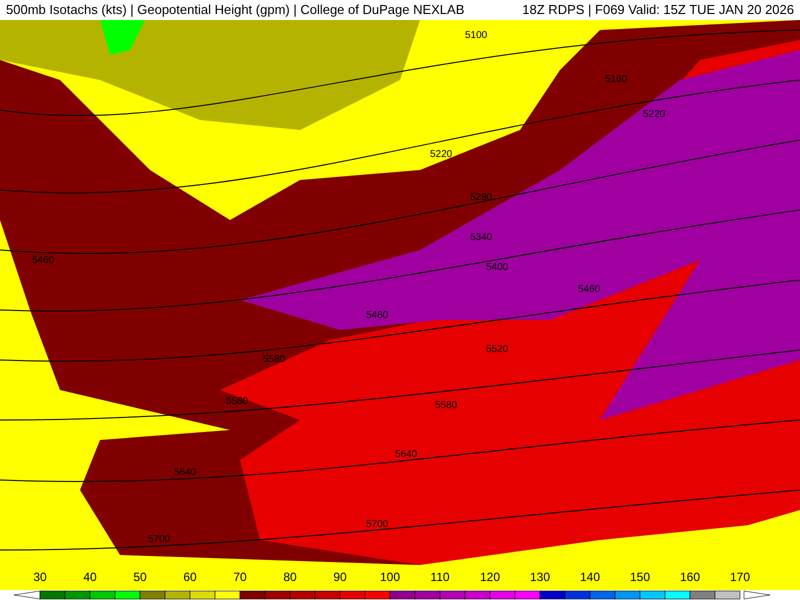 Image resolution: width=800 pixels, height=600 pixels. What do you see at coordinates (235, 10) in the screenshot?
I see `chart-title: 500mb Isotachs (kts) | Geopotential Height (gpm) | College of DuPage NEXLAB` at bounding box center [235, 10].